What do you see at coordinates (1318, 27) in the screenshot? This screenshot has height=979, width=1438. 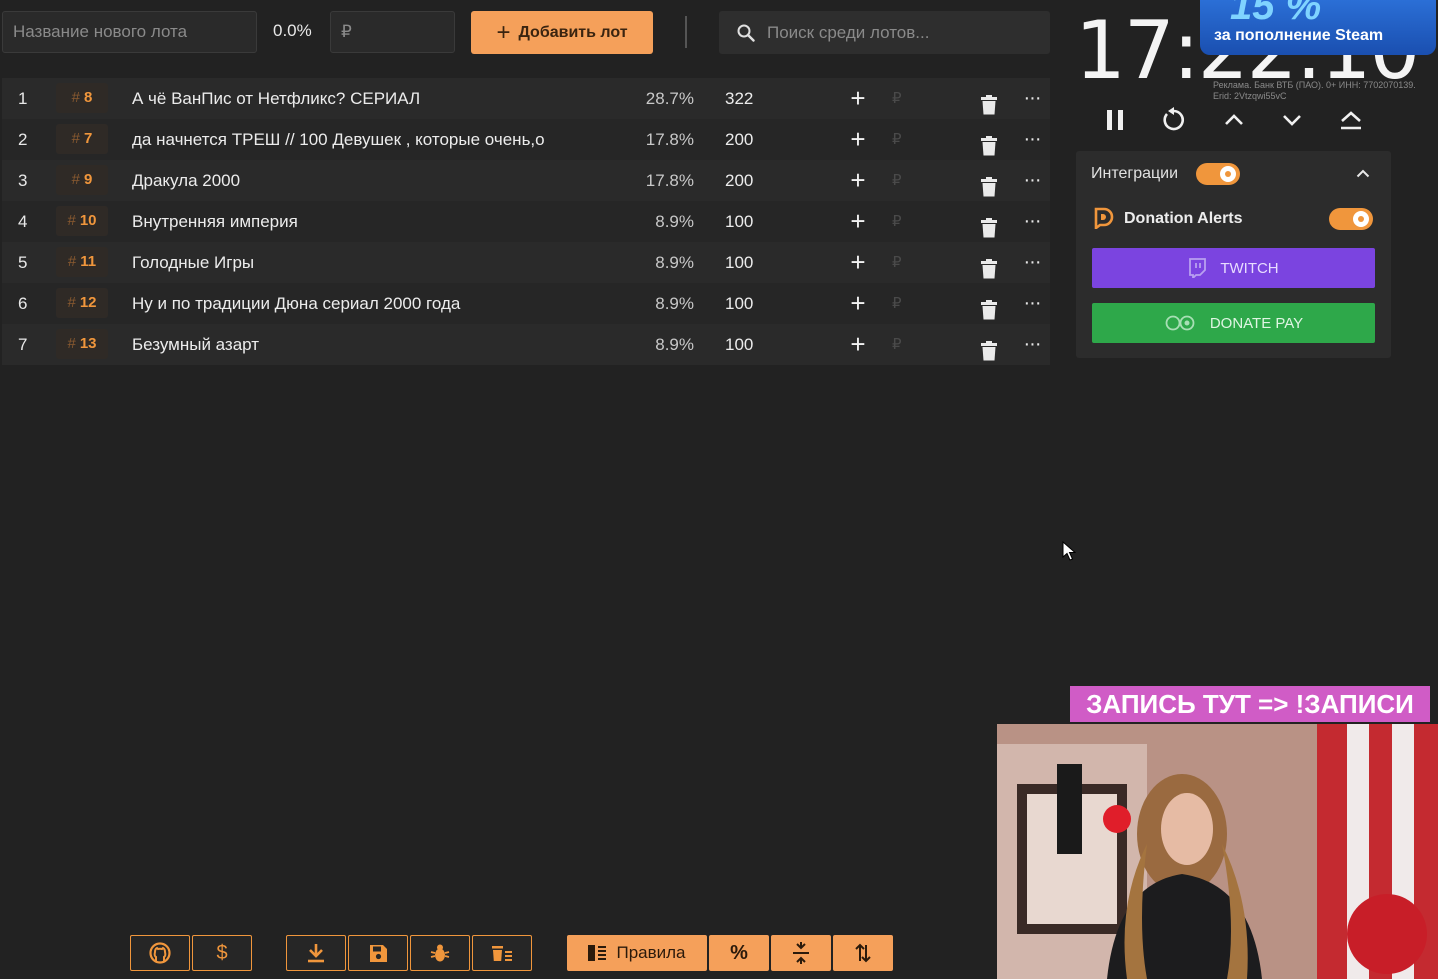 I see `promo-banner: 15 % за пополнение Steam` at bounding box center [1318, 27].